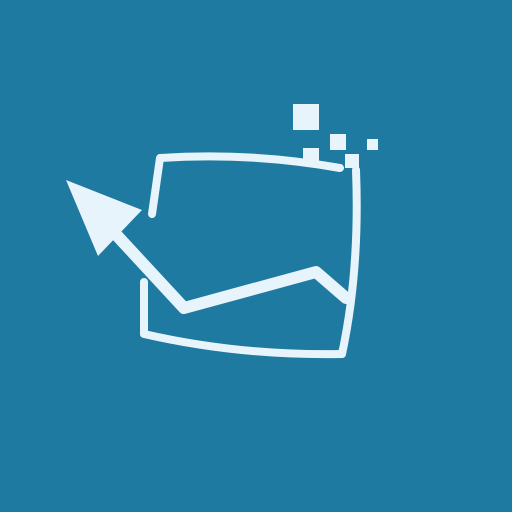  I want to click on pixel-square-lower-left, so click(311, 156).